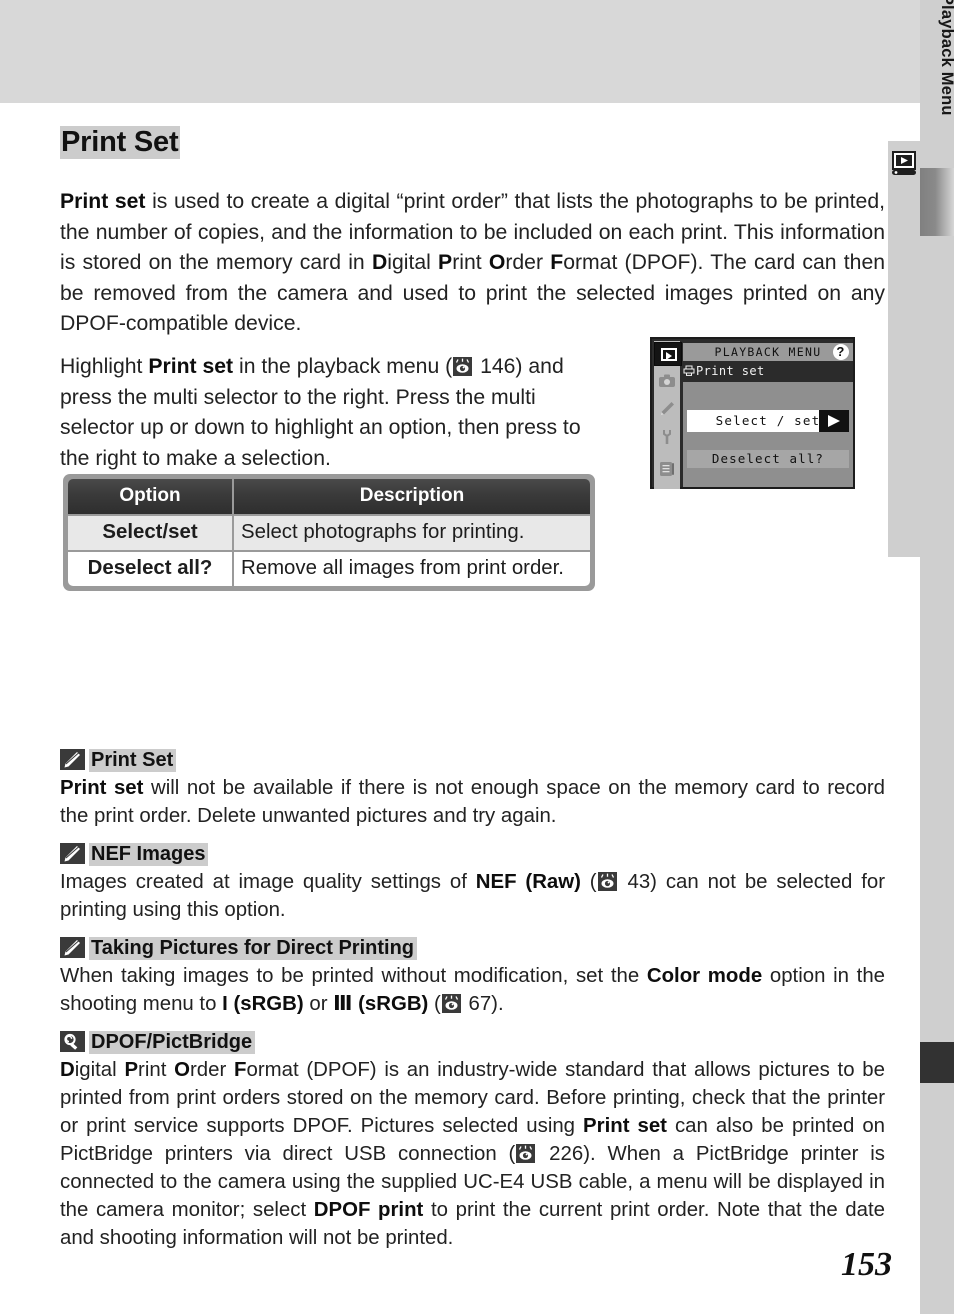 The image size is (954, 1314). I want to click on playback-triangle-icon, so click(669, 354).